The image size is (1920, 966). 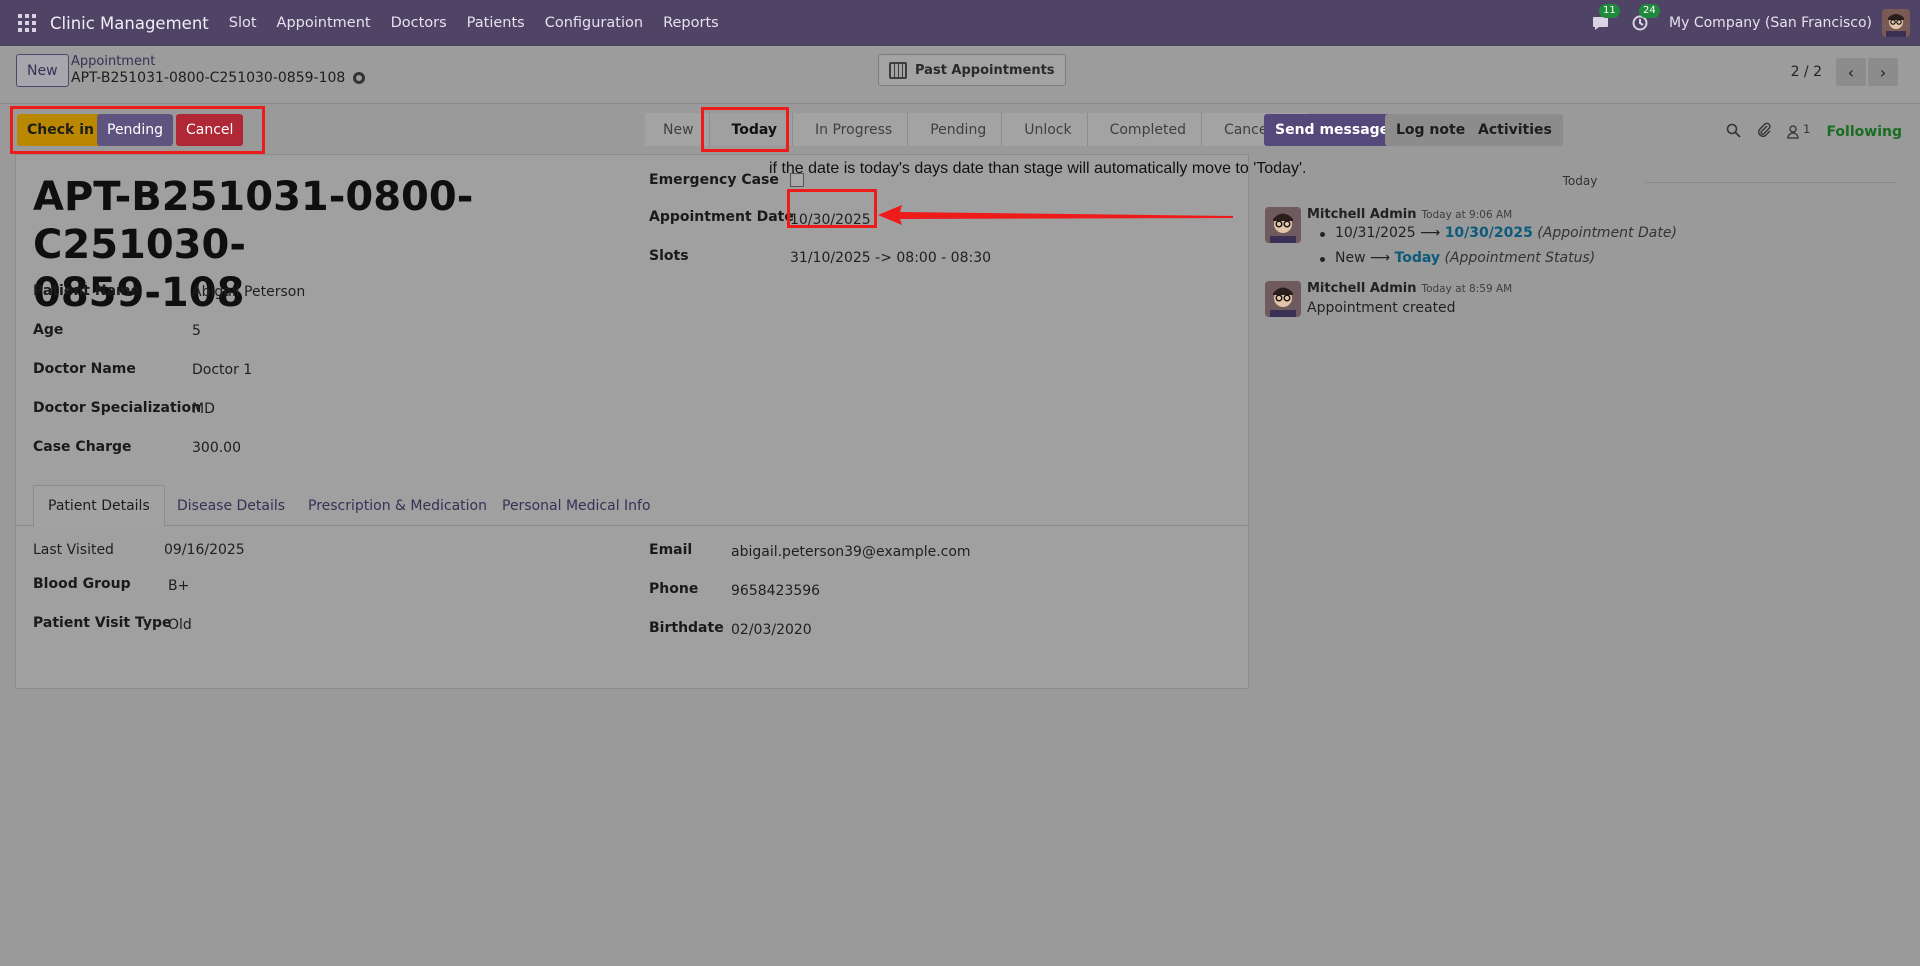 What do you see at coordinates (180, 625) in the screenshot?
I see `patient-visit-type-field: Old` at bounding box center [180, 625].